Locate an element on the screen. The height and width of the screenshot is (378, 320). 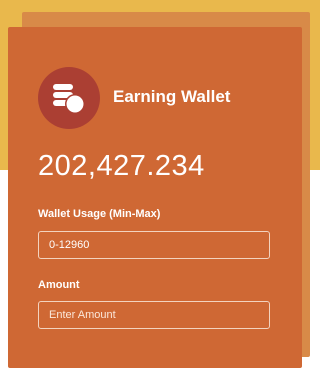
coins-icon is located at coordinates (69, 99).